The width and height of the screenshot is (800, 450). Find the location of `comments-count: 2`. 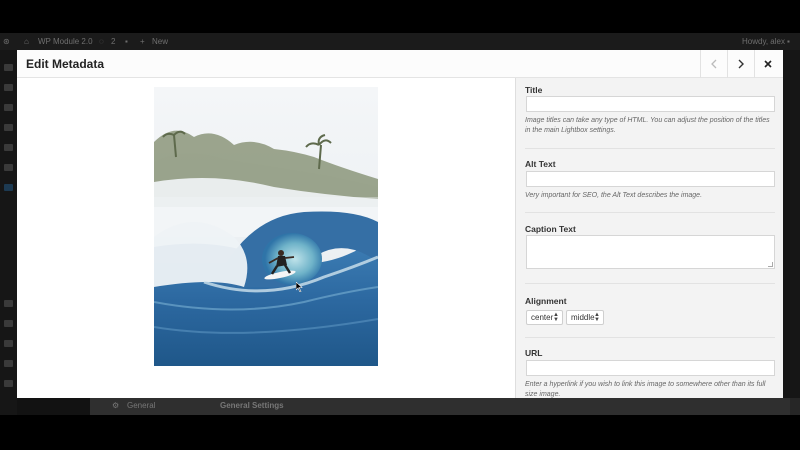

comments-count: 2 is located at coordinates (113, 41).